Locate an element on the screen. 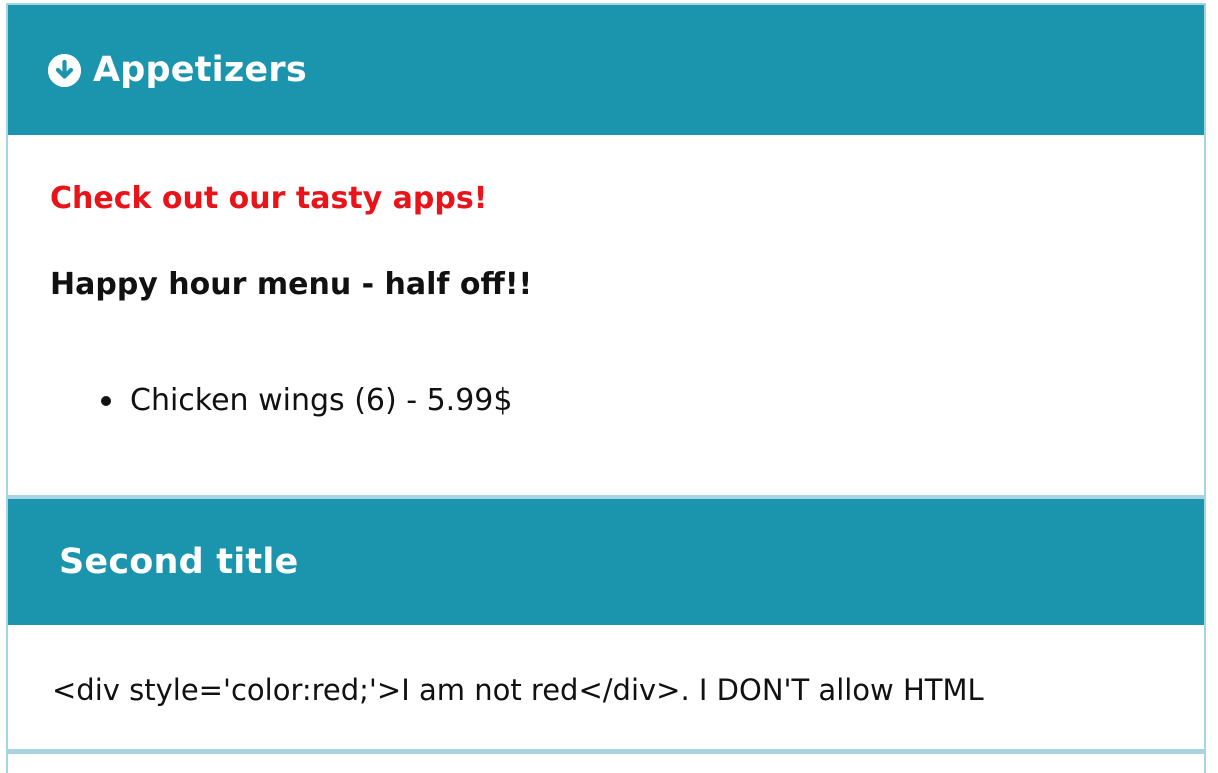 The width and height of the screenshot is (1218, 773). accordion-title: Appetizers is located at coordinates (200, 70).